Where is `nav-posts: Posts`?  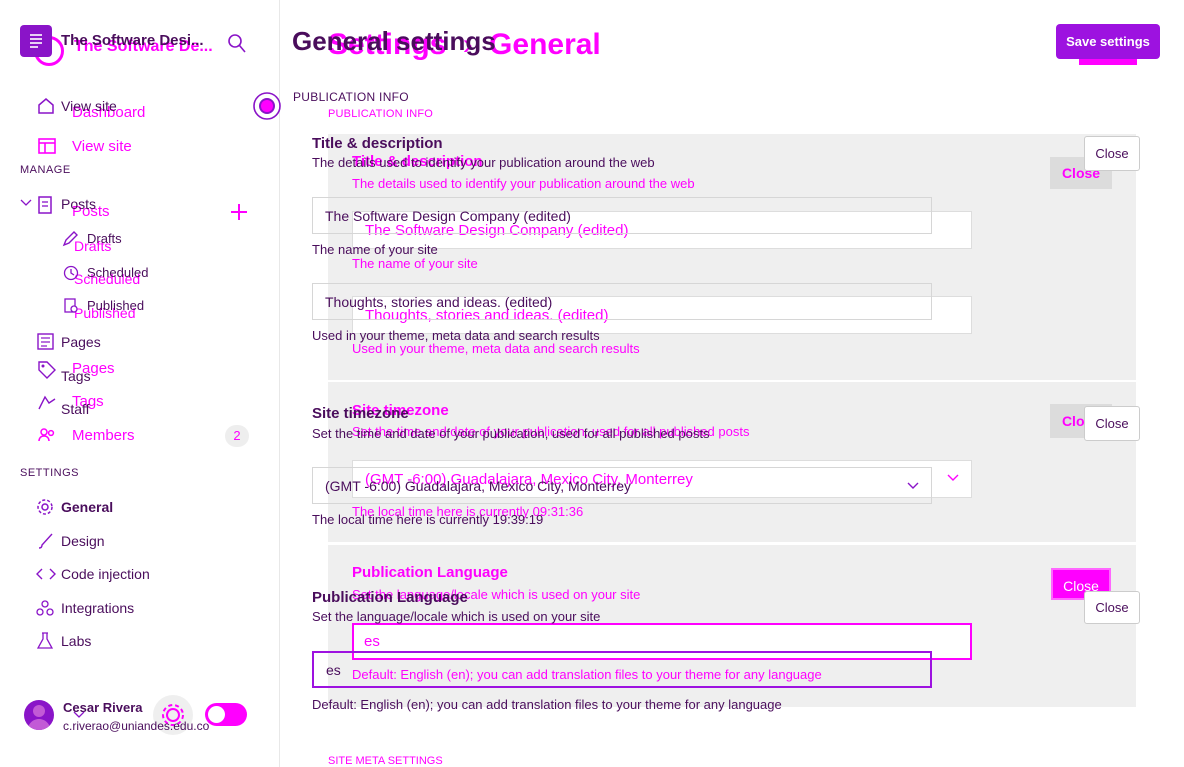 nav-posts: Posts is located at coordinates (78, 204).